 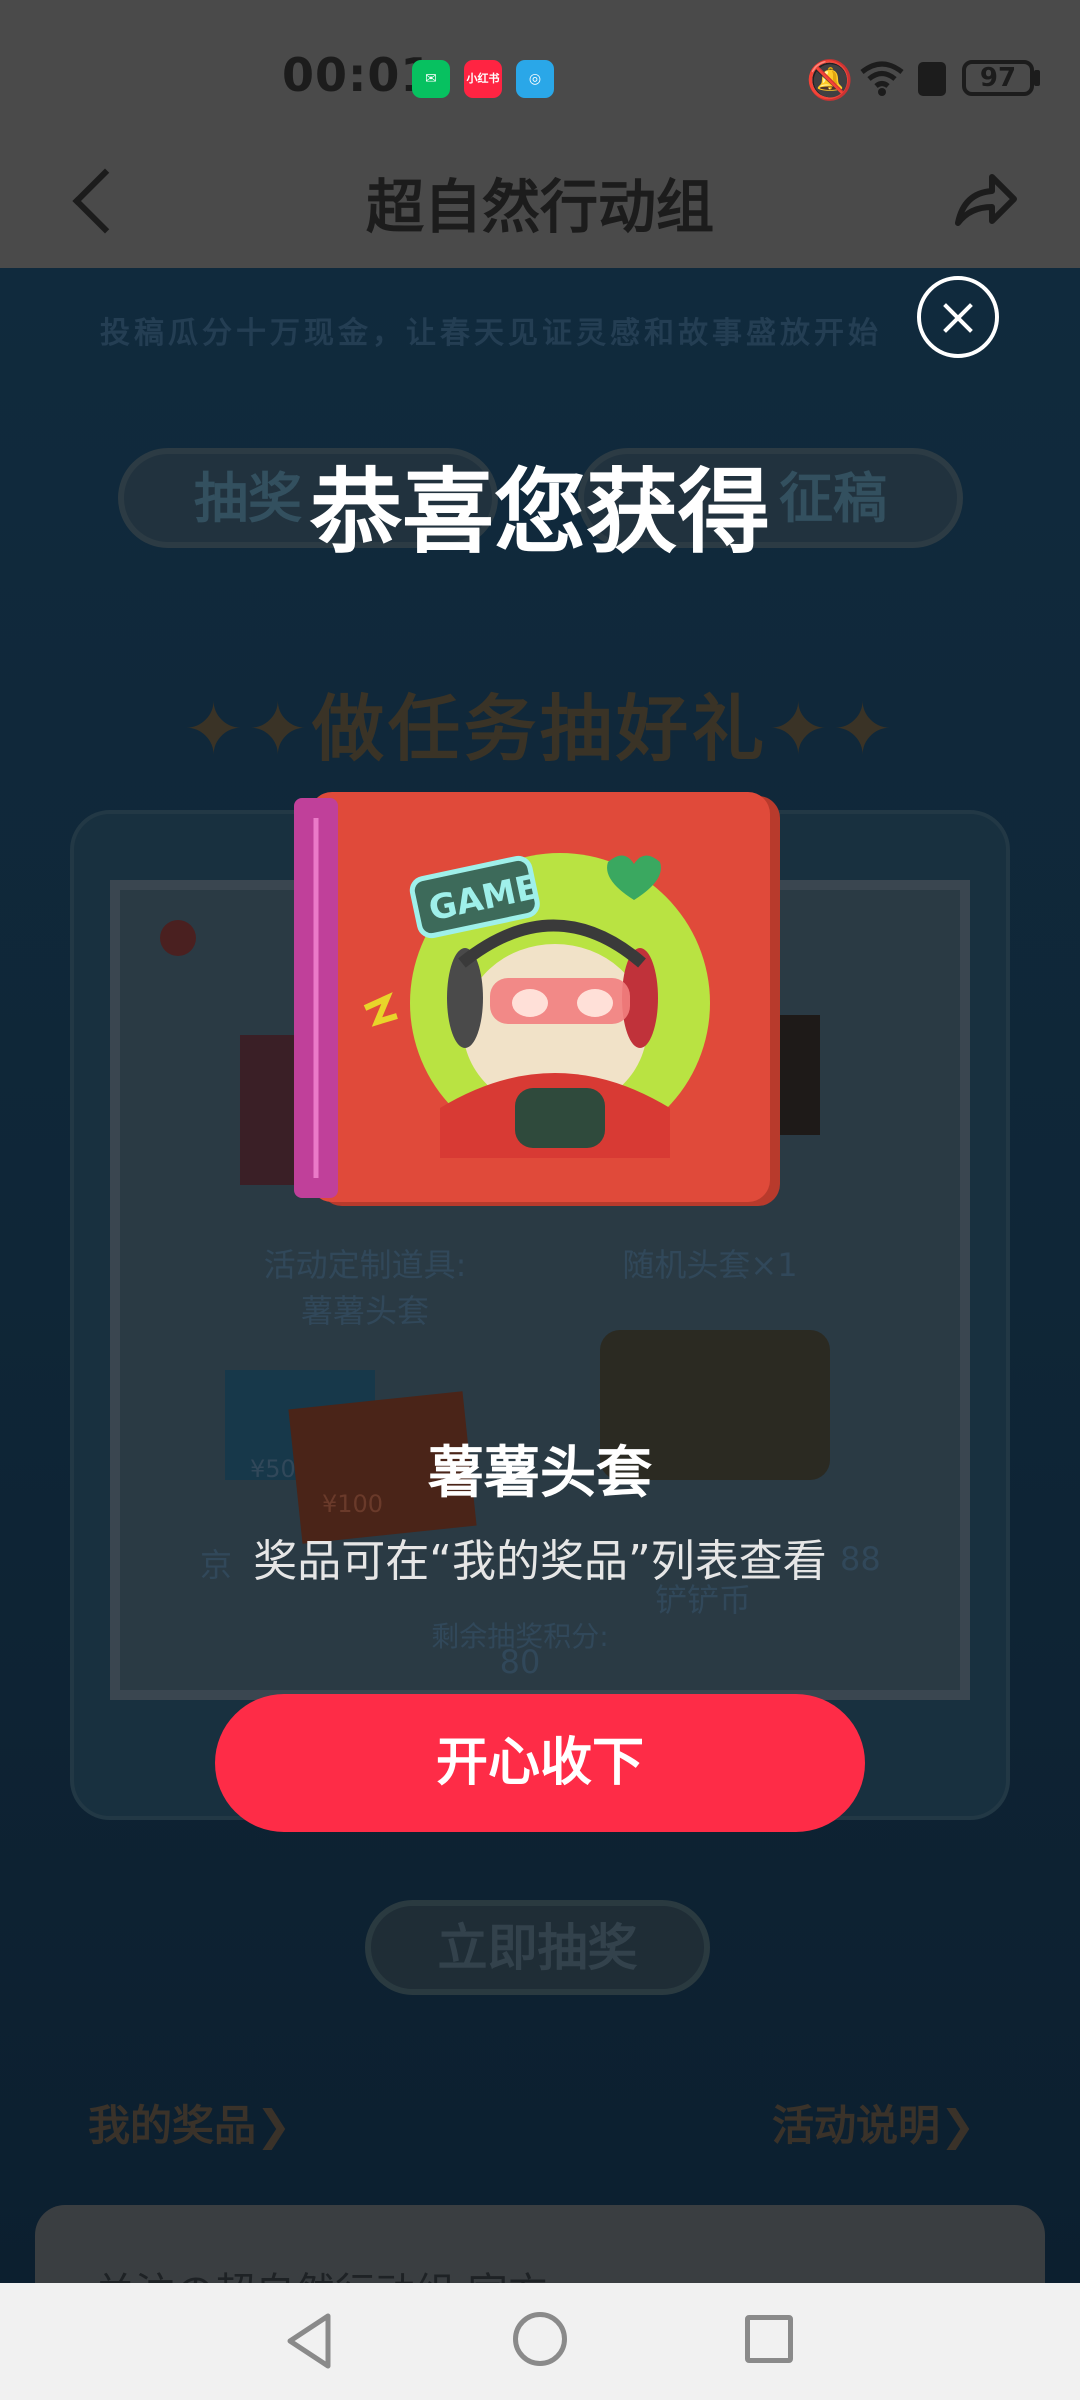 What do you see at coordinates (710, 1265) in the screenshot?
I see `prize-label: 随机头套×1` at bounding box center [710, 1265].